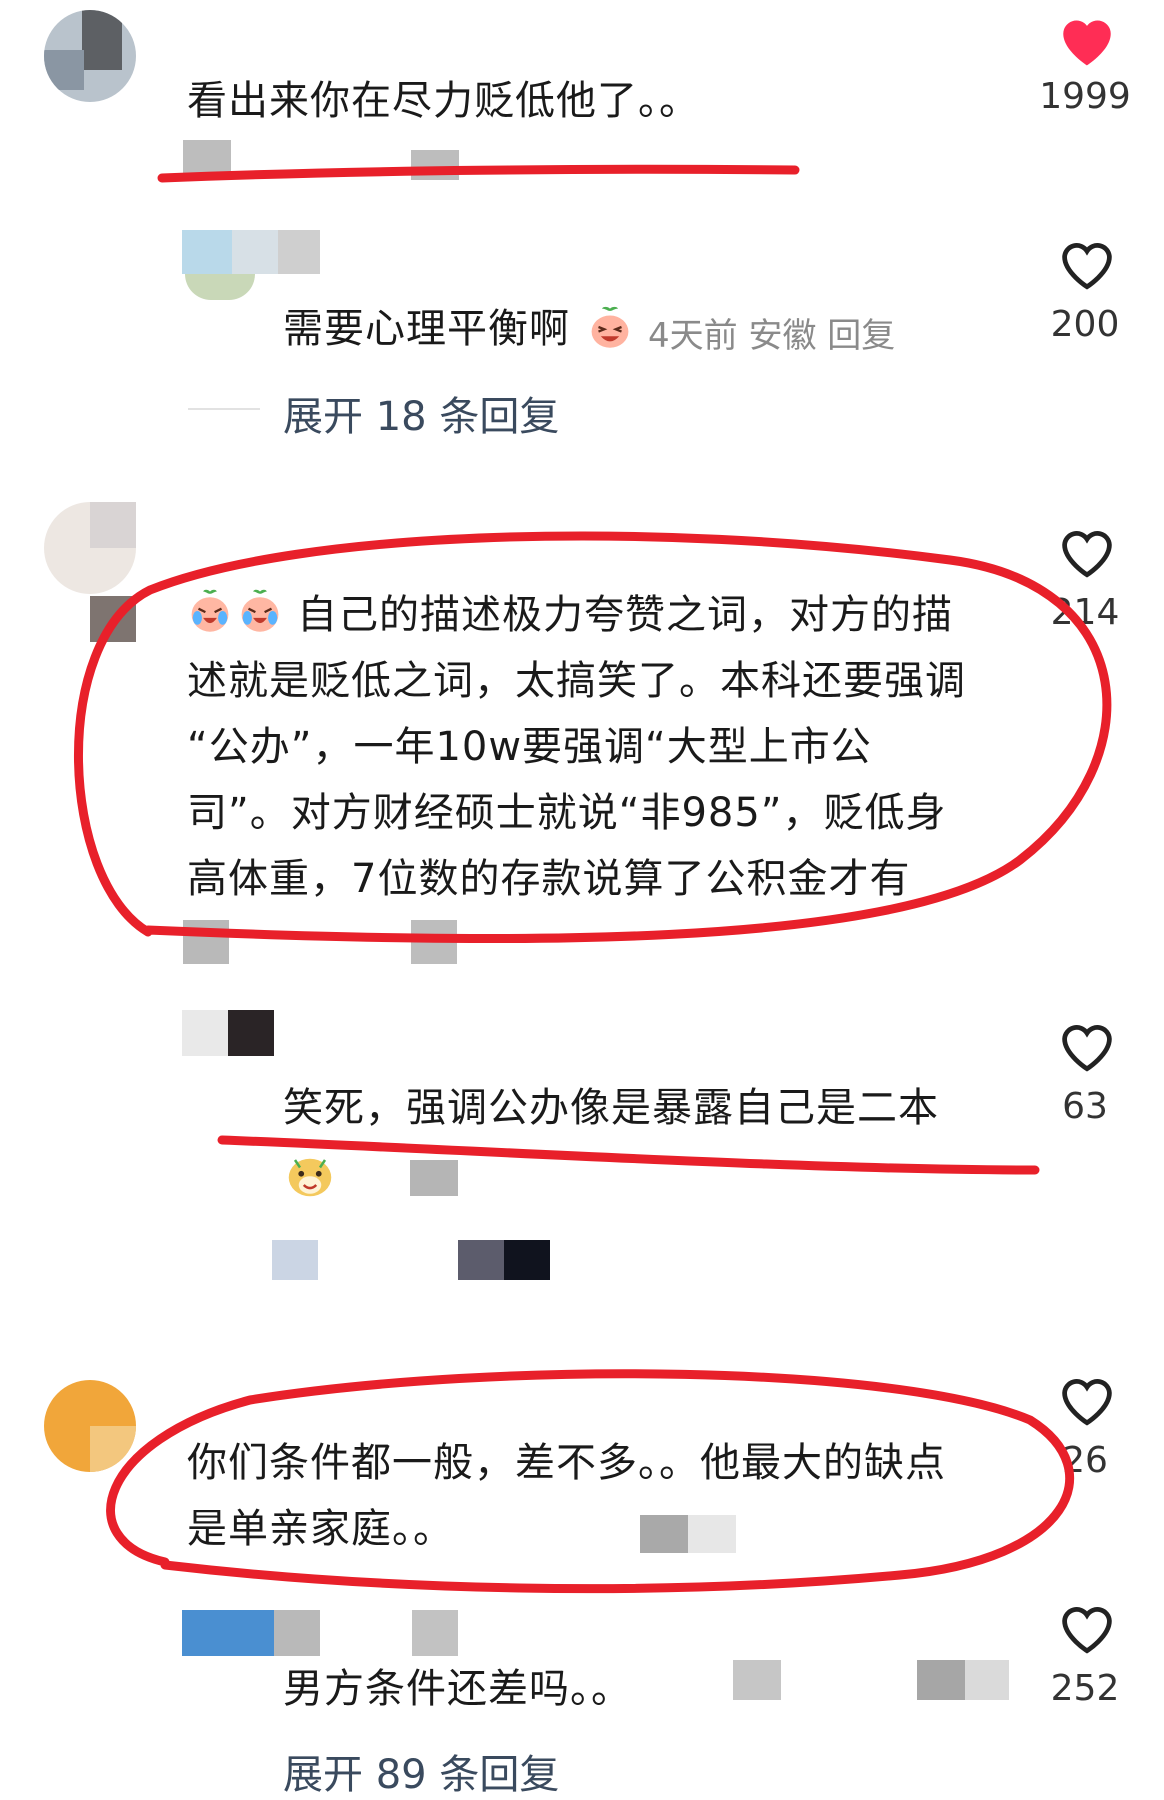 This screenshot has width=1164, height=1800. What do you see at coordinates (310, 1175) in the screenshot?
I see `dog-emoji` at bounding box center [310, 1175].